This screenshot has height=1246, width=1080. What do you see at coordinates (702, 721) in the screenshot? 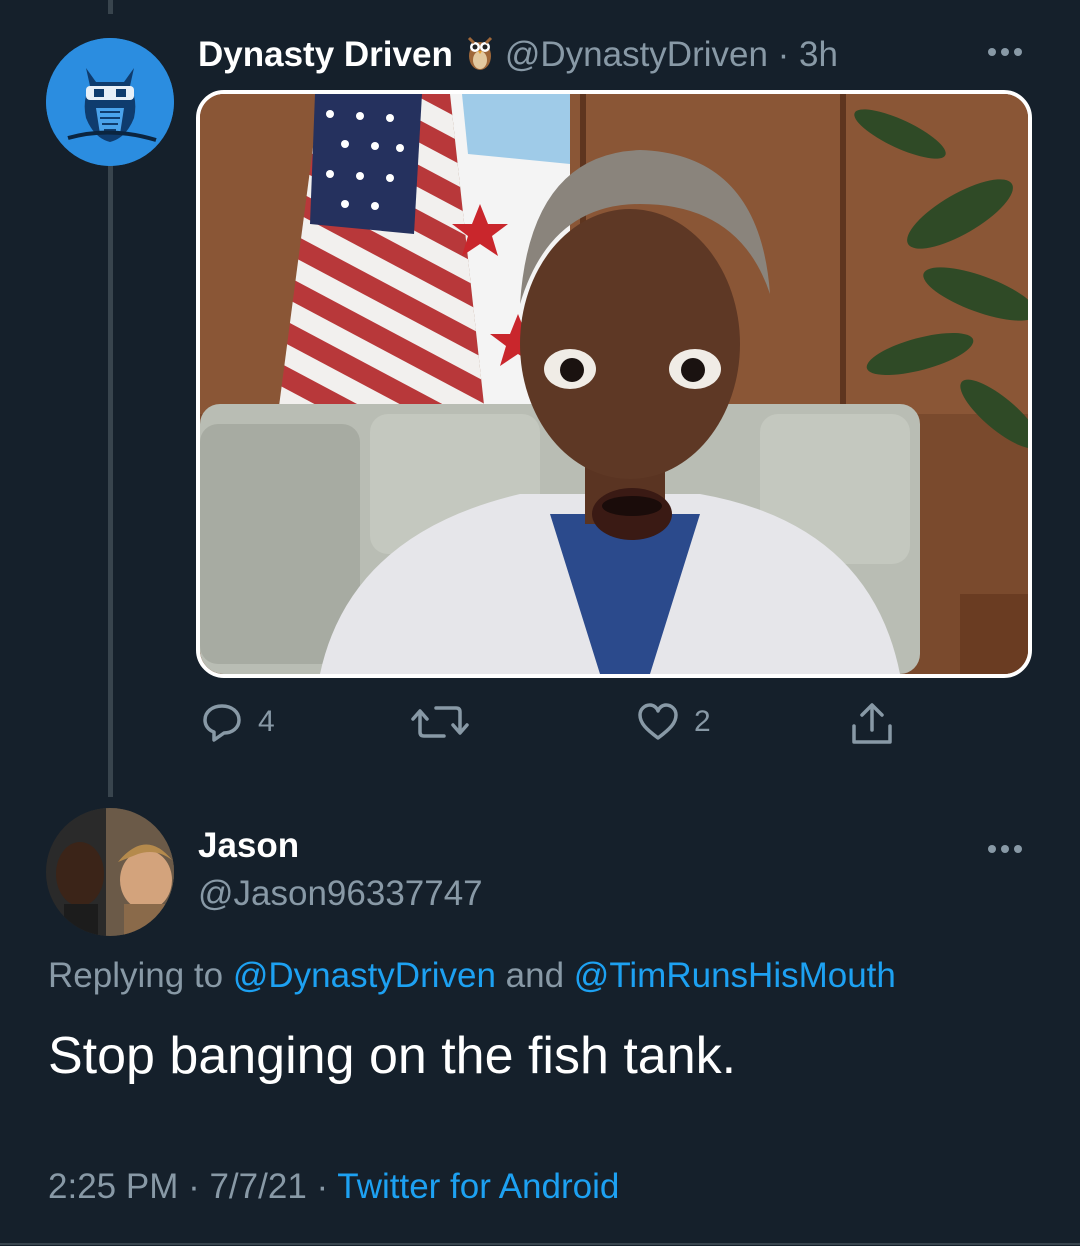
I see `like-count: 2` at bounding box center [702, 721].